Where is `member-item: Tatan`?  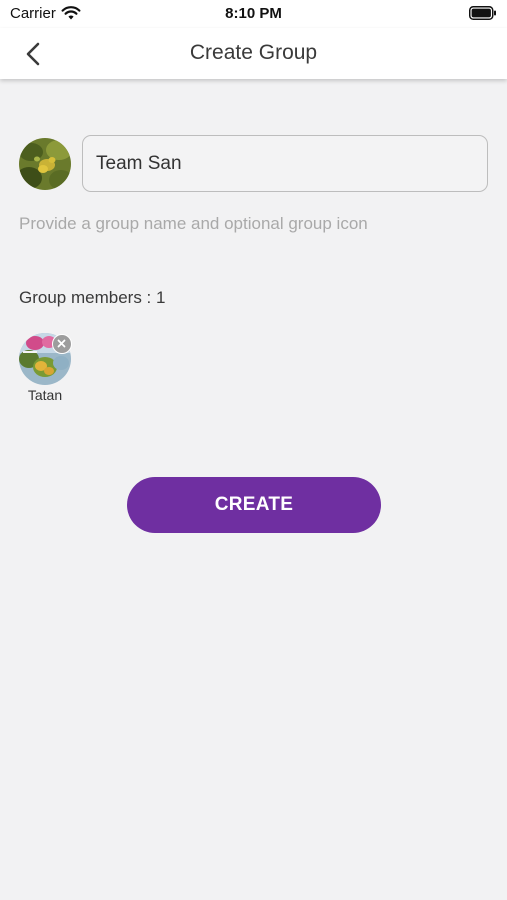 member-item: Tatan is located at coordinates (45, 368).